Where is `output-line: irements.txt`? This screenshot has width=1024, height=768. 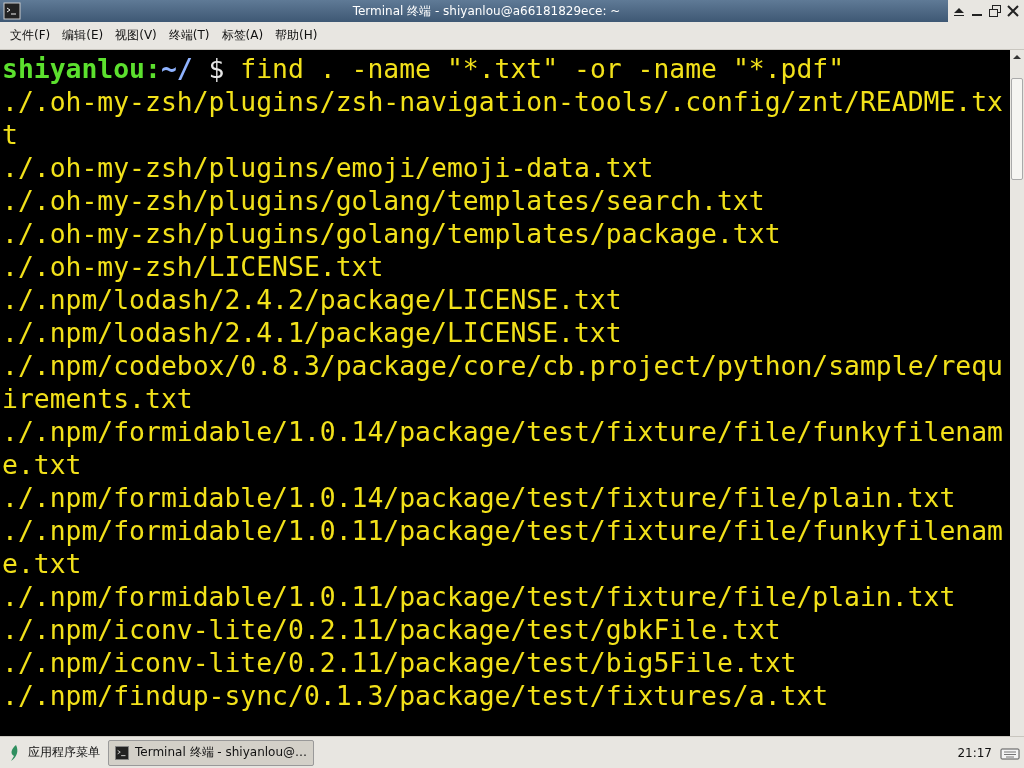 output-line: irements.txt is located at coordinates (98, 398).